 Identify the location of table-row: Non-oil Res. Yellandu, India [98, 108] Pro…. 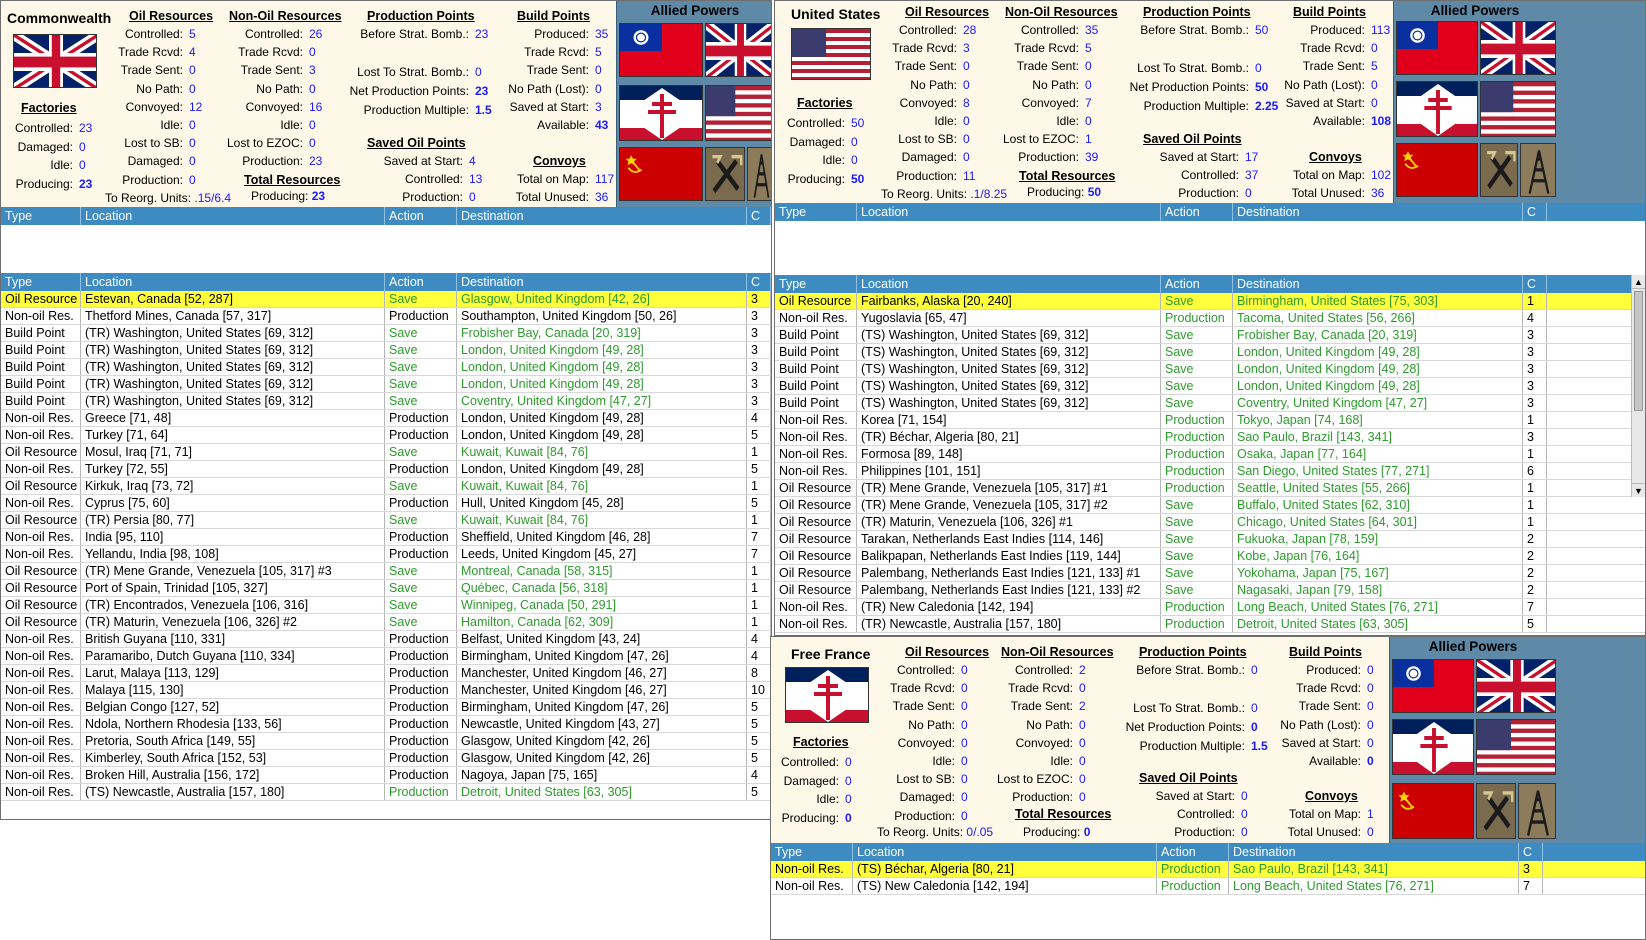
(386, 554).